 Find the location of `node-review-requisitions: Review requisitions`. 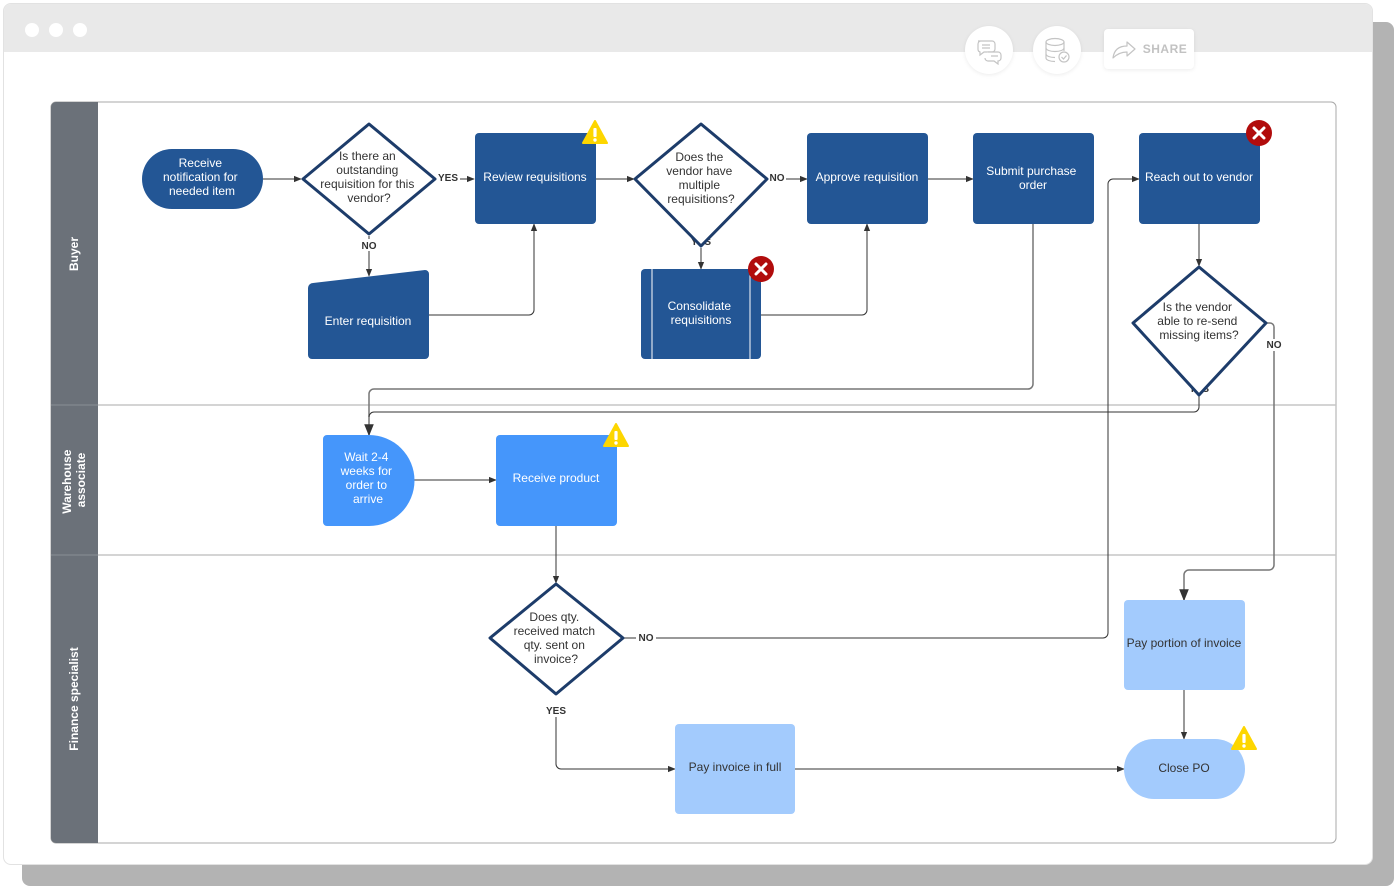

node-review-requisitions: Review requisitions is located at coordinates (535, 178).